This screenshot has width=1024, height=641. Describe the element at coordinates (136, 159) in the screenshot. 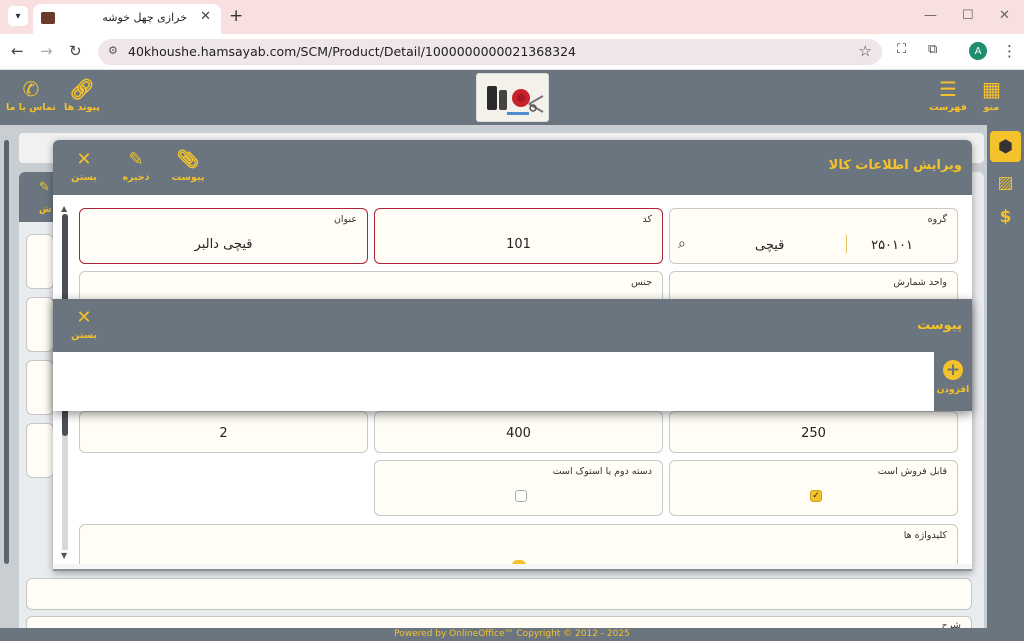

I see `save-doc-icon: ✎` at that location.